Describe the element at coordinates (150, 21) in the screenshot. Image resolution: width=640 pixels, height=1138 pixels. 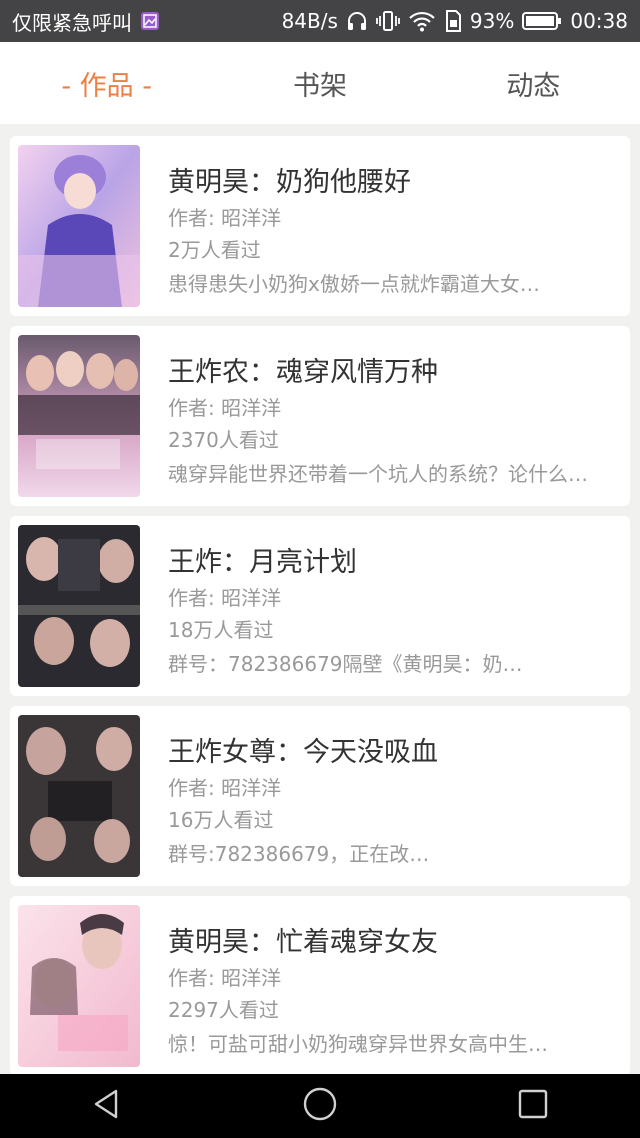
I see `gallery-icon` at that location.